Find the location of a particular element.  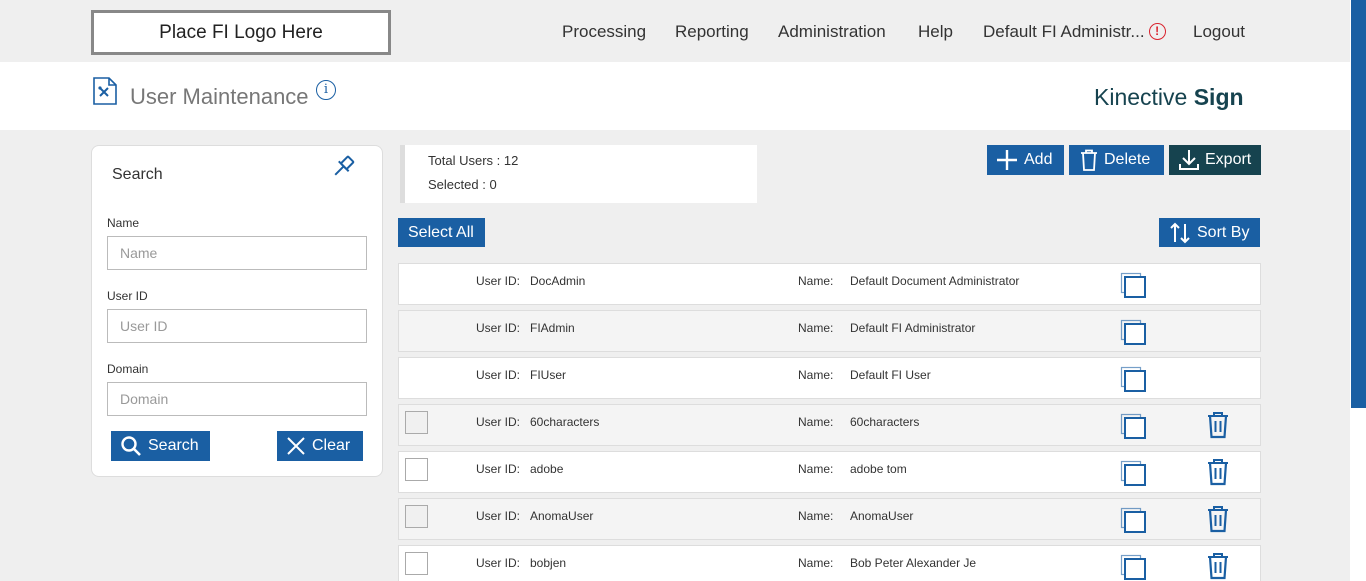

info-icon: i is located at coordinates (326, 90).